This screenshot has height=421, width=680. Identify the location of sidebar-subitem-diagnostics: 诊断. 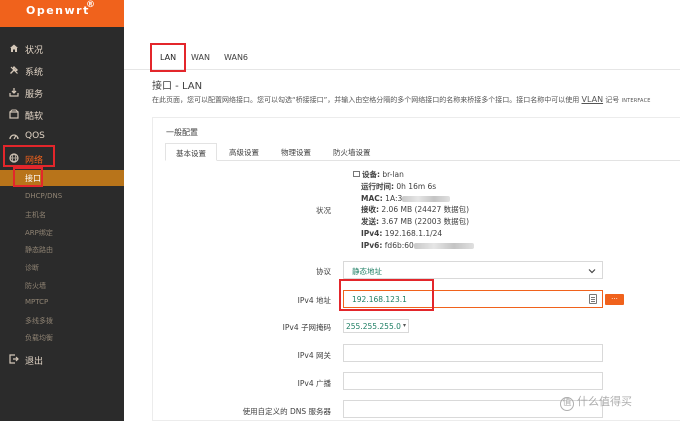
(62, 268).